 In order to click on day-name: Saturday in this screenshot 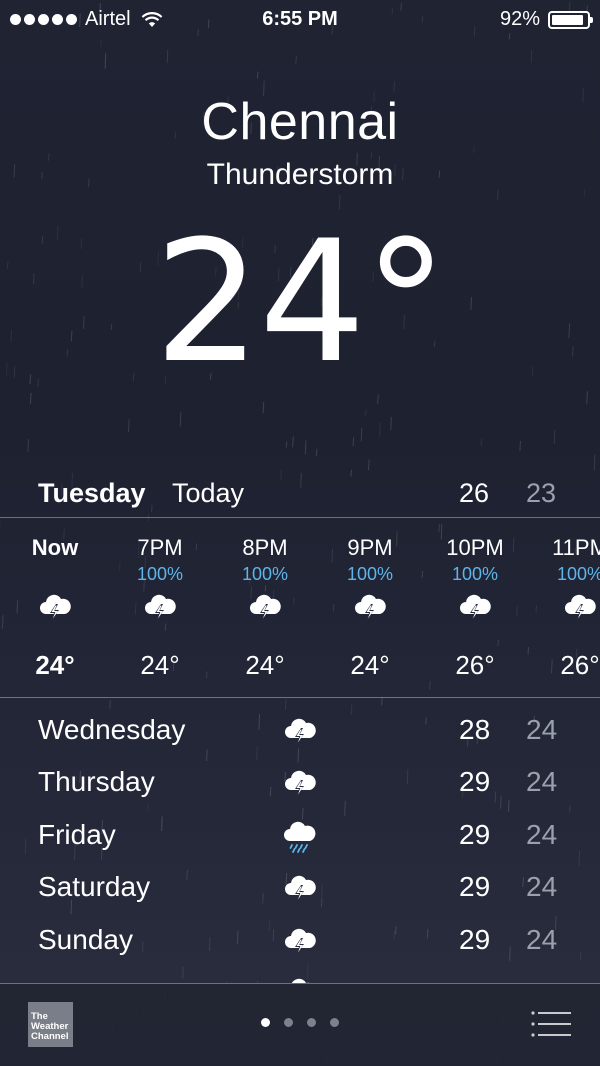, I will do `click(94, 887)`.